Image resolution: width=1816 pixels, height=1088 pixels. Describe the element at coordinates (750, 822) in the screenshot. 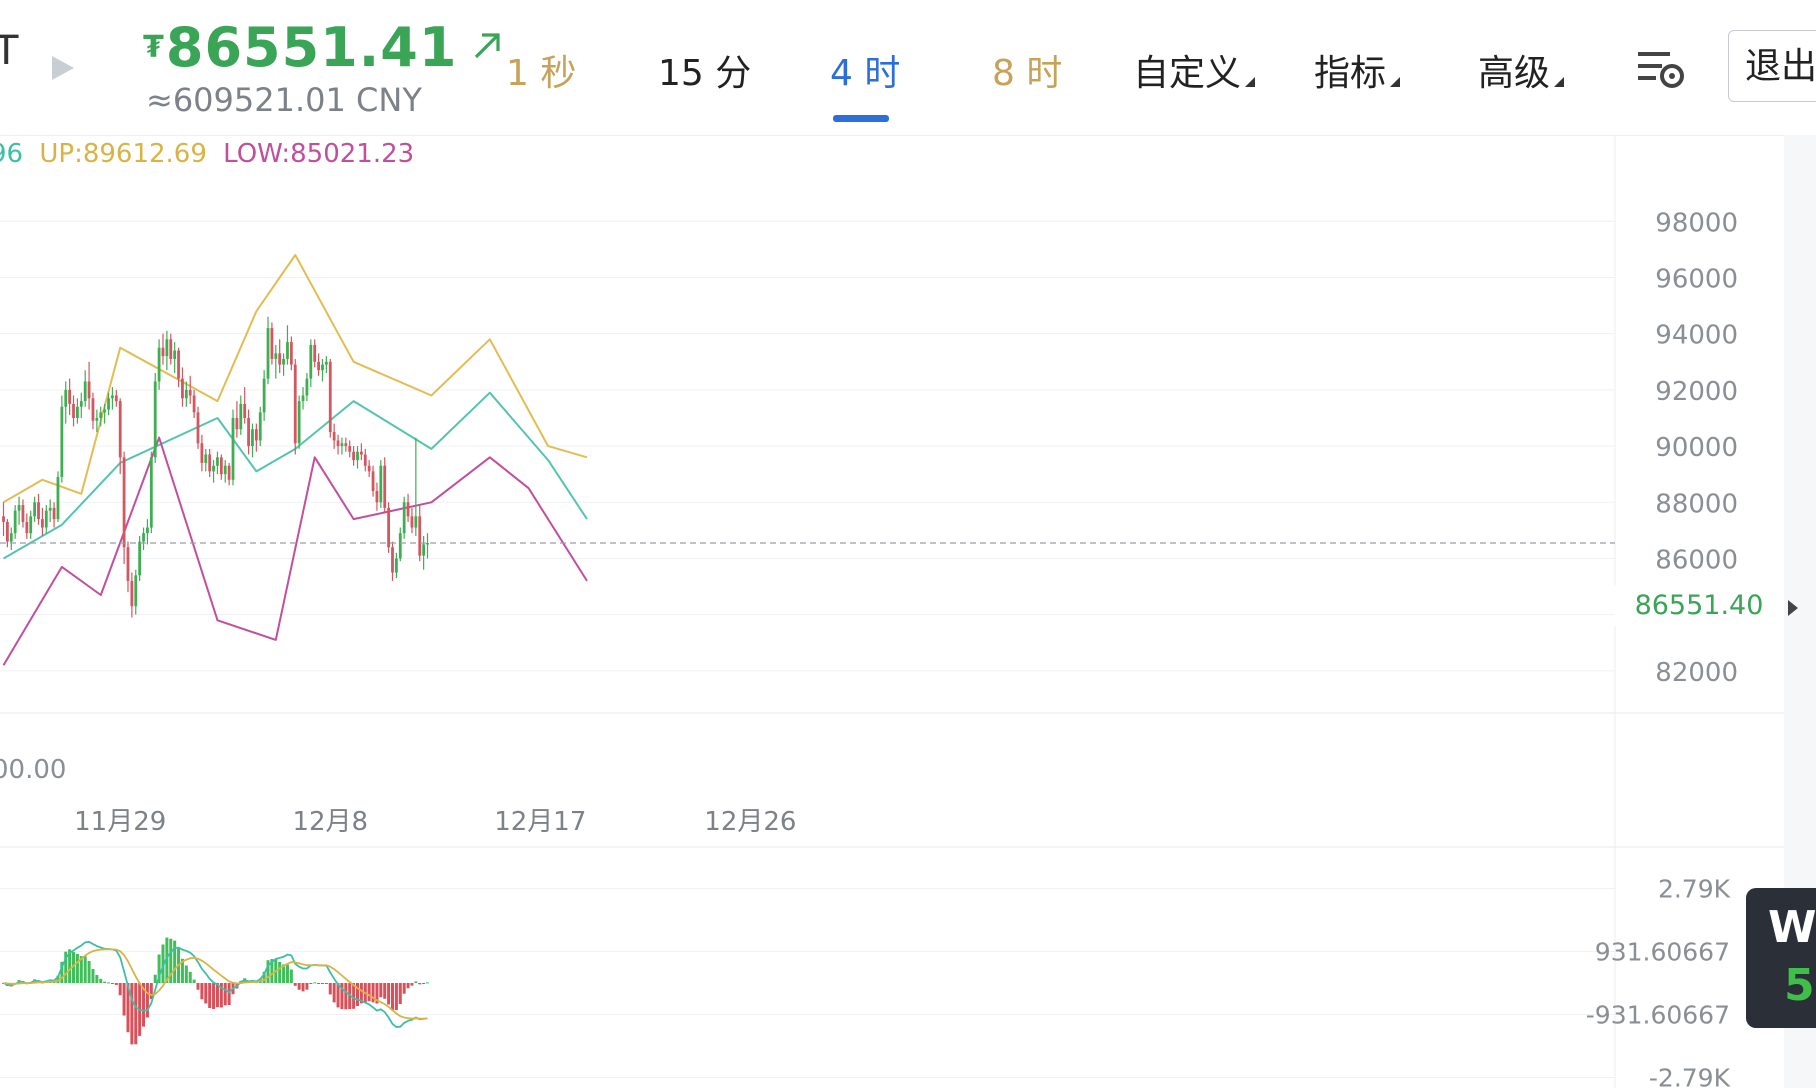

I see `time-axis-label: 12月26` at that location.